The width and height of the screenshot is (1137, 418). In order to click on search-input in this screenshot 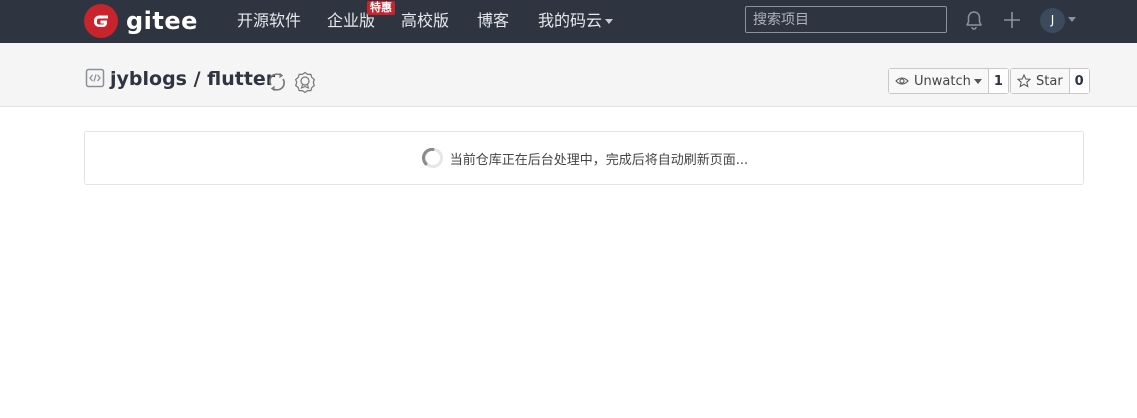, I will do `click(846, 19)`.